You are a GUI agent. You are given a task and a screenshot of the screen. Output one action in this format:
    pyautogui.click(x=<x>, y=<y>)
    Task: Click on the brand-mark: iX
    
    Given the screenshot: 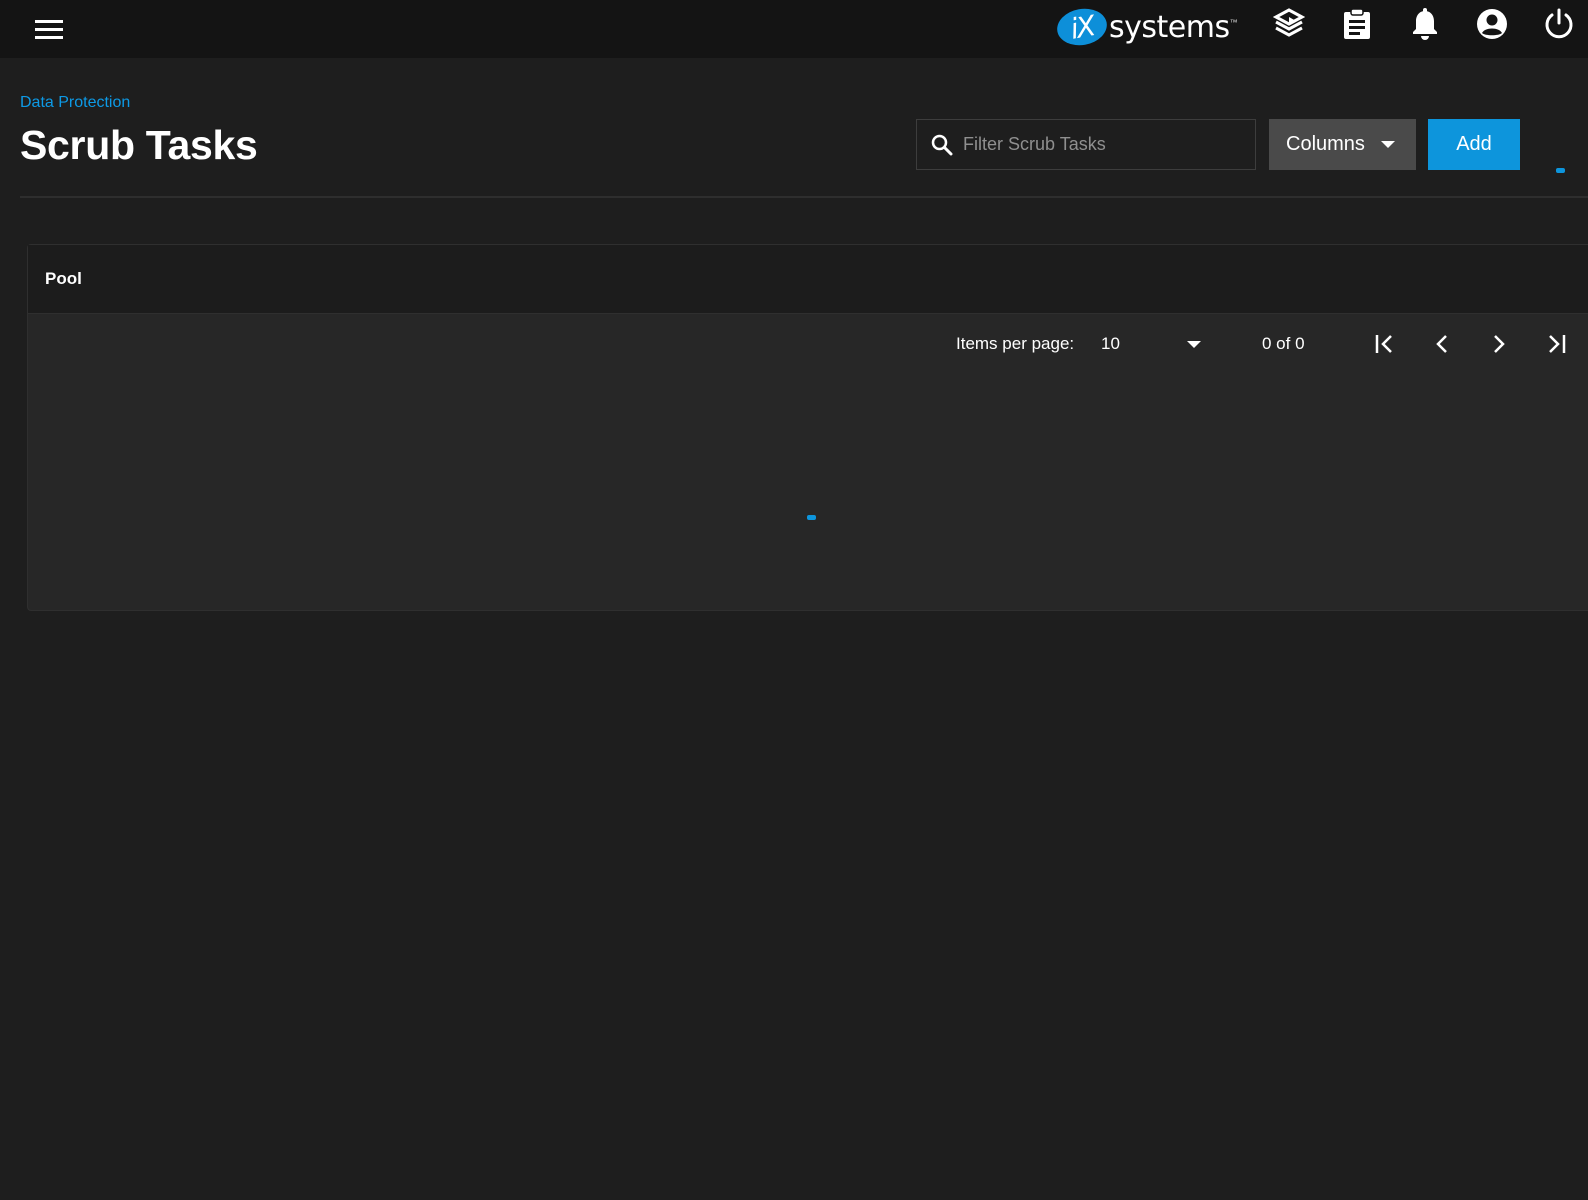 What is the action you would take?
    pyautogui.click(x=1082, y=27)
    